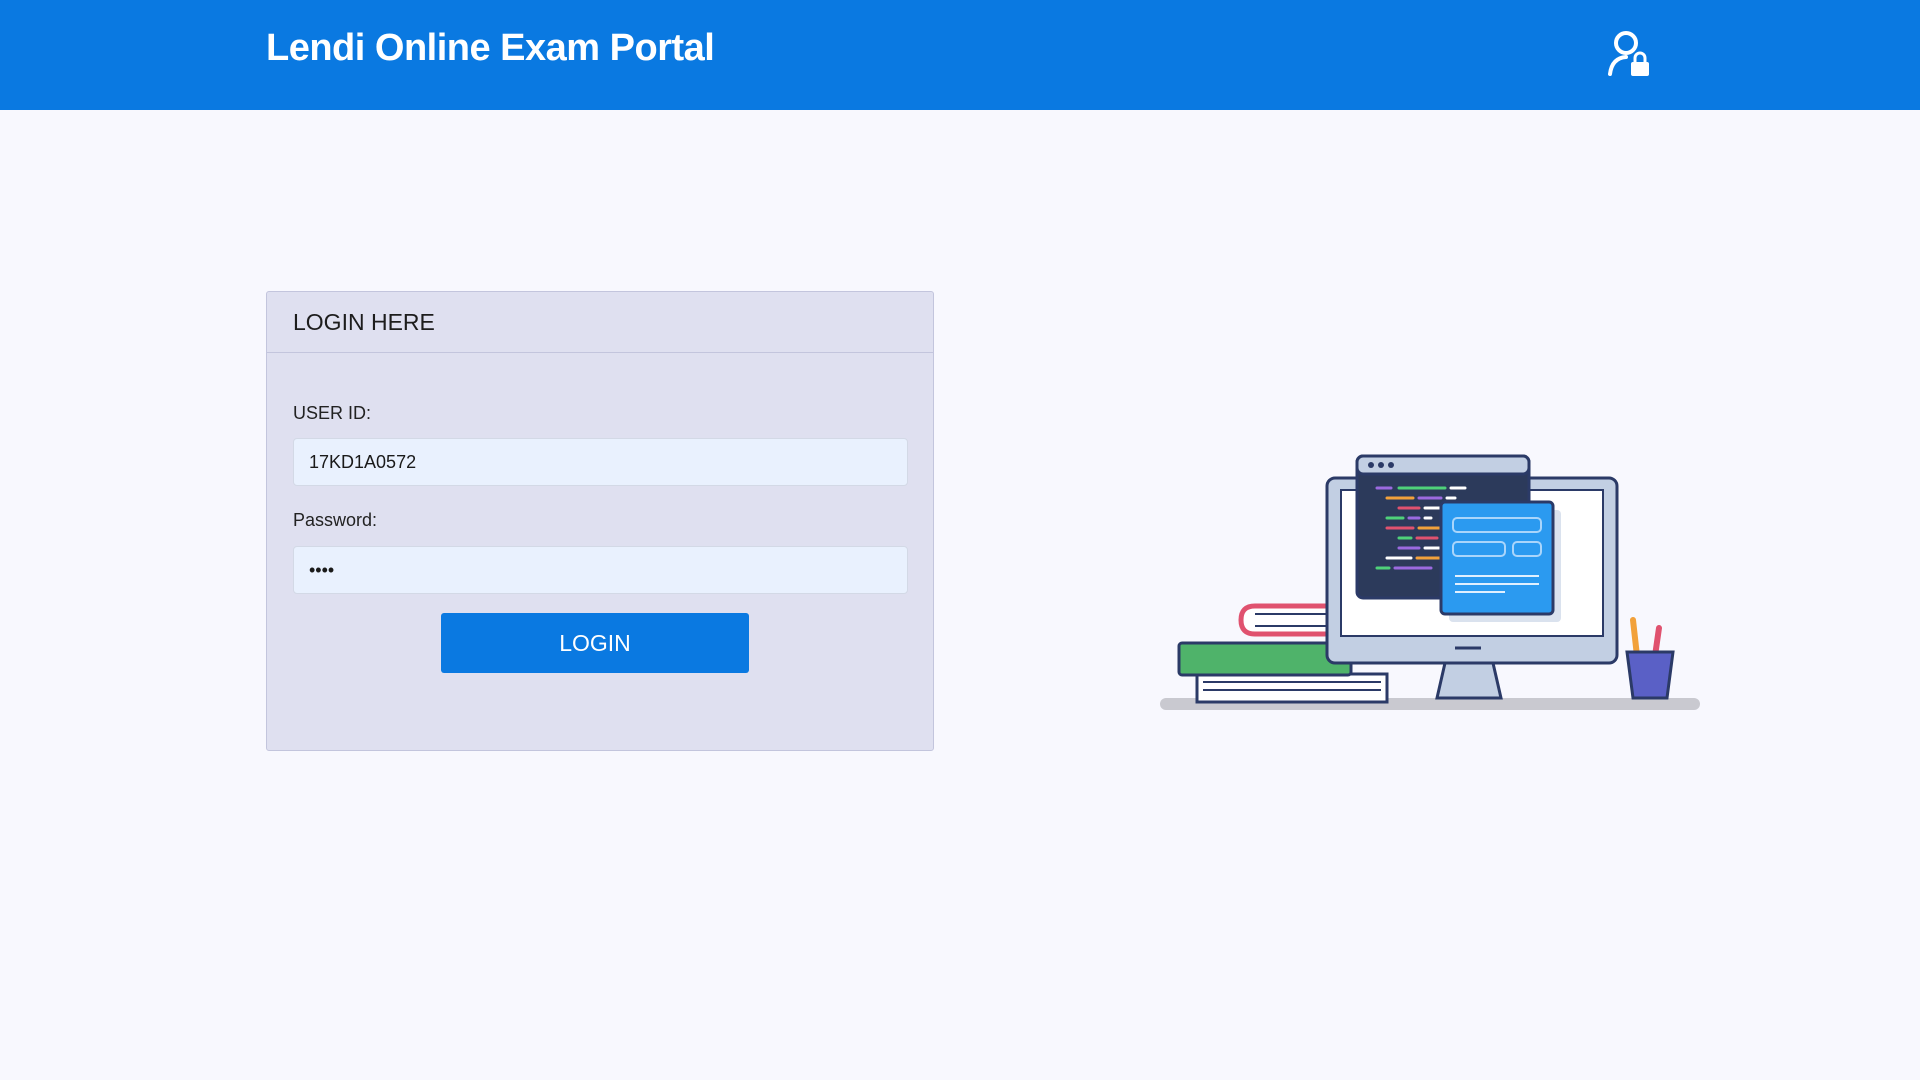  Describe the element at coordinates (1469, 680) in the screenshot. I see `monitor-stand` at that location.